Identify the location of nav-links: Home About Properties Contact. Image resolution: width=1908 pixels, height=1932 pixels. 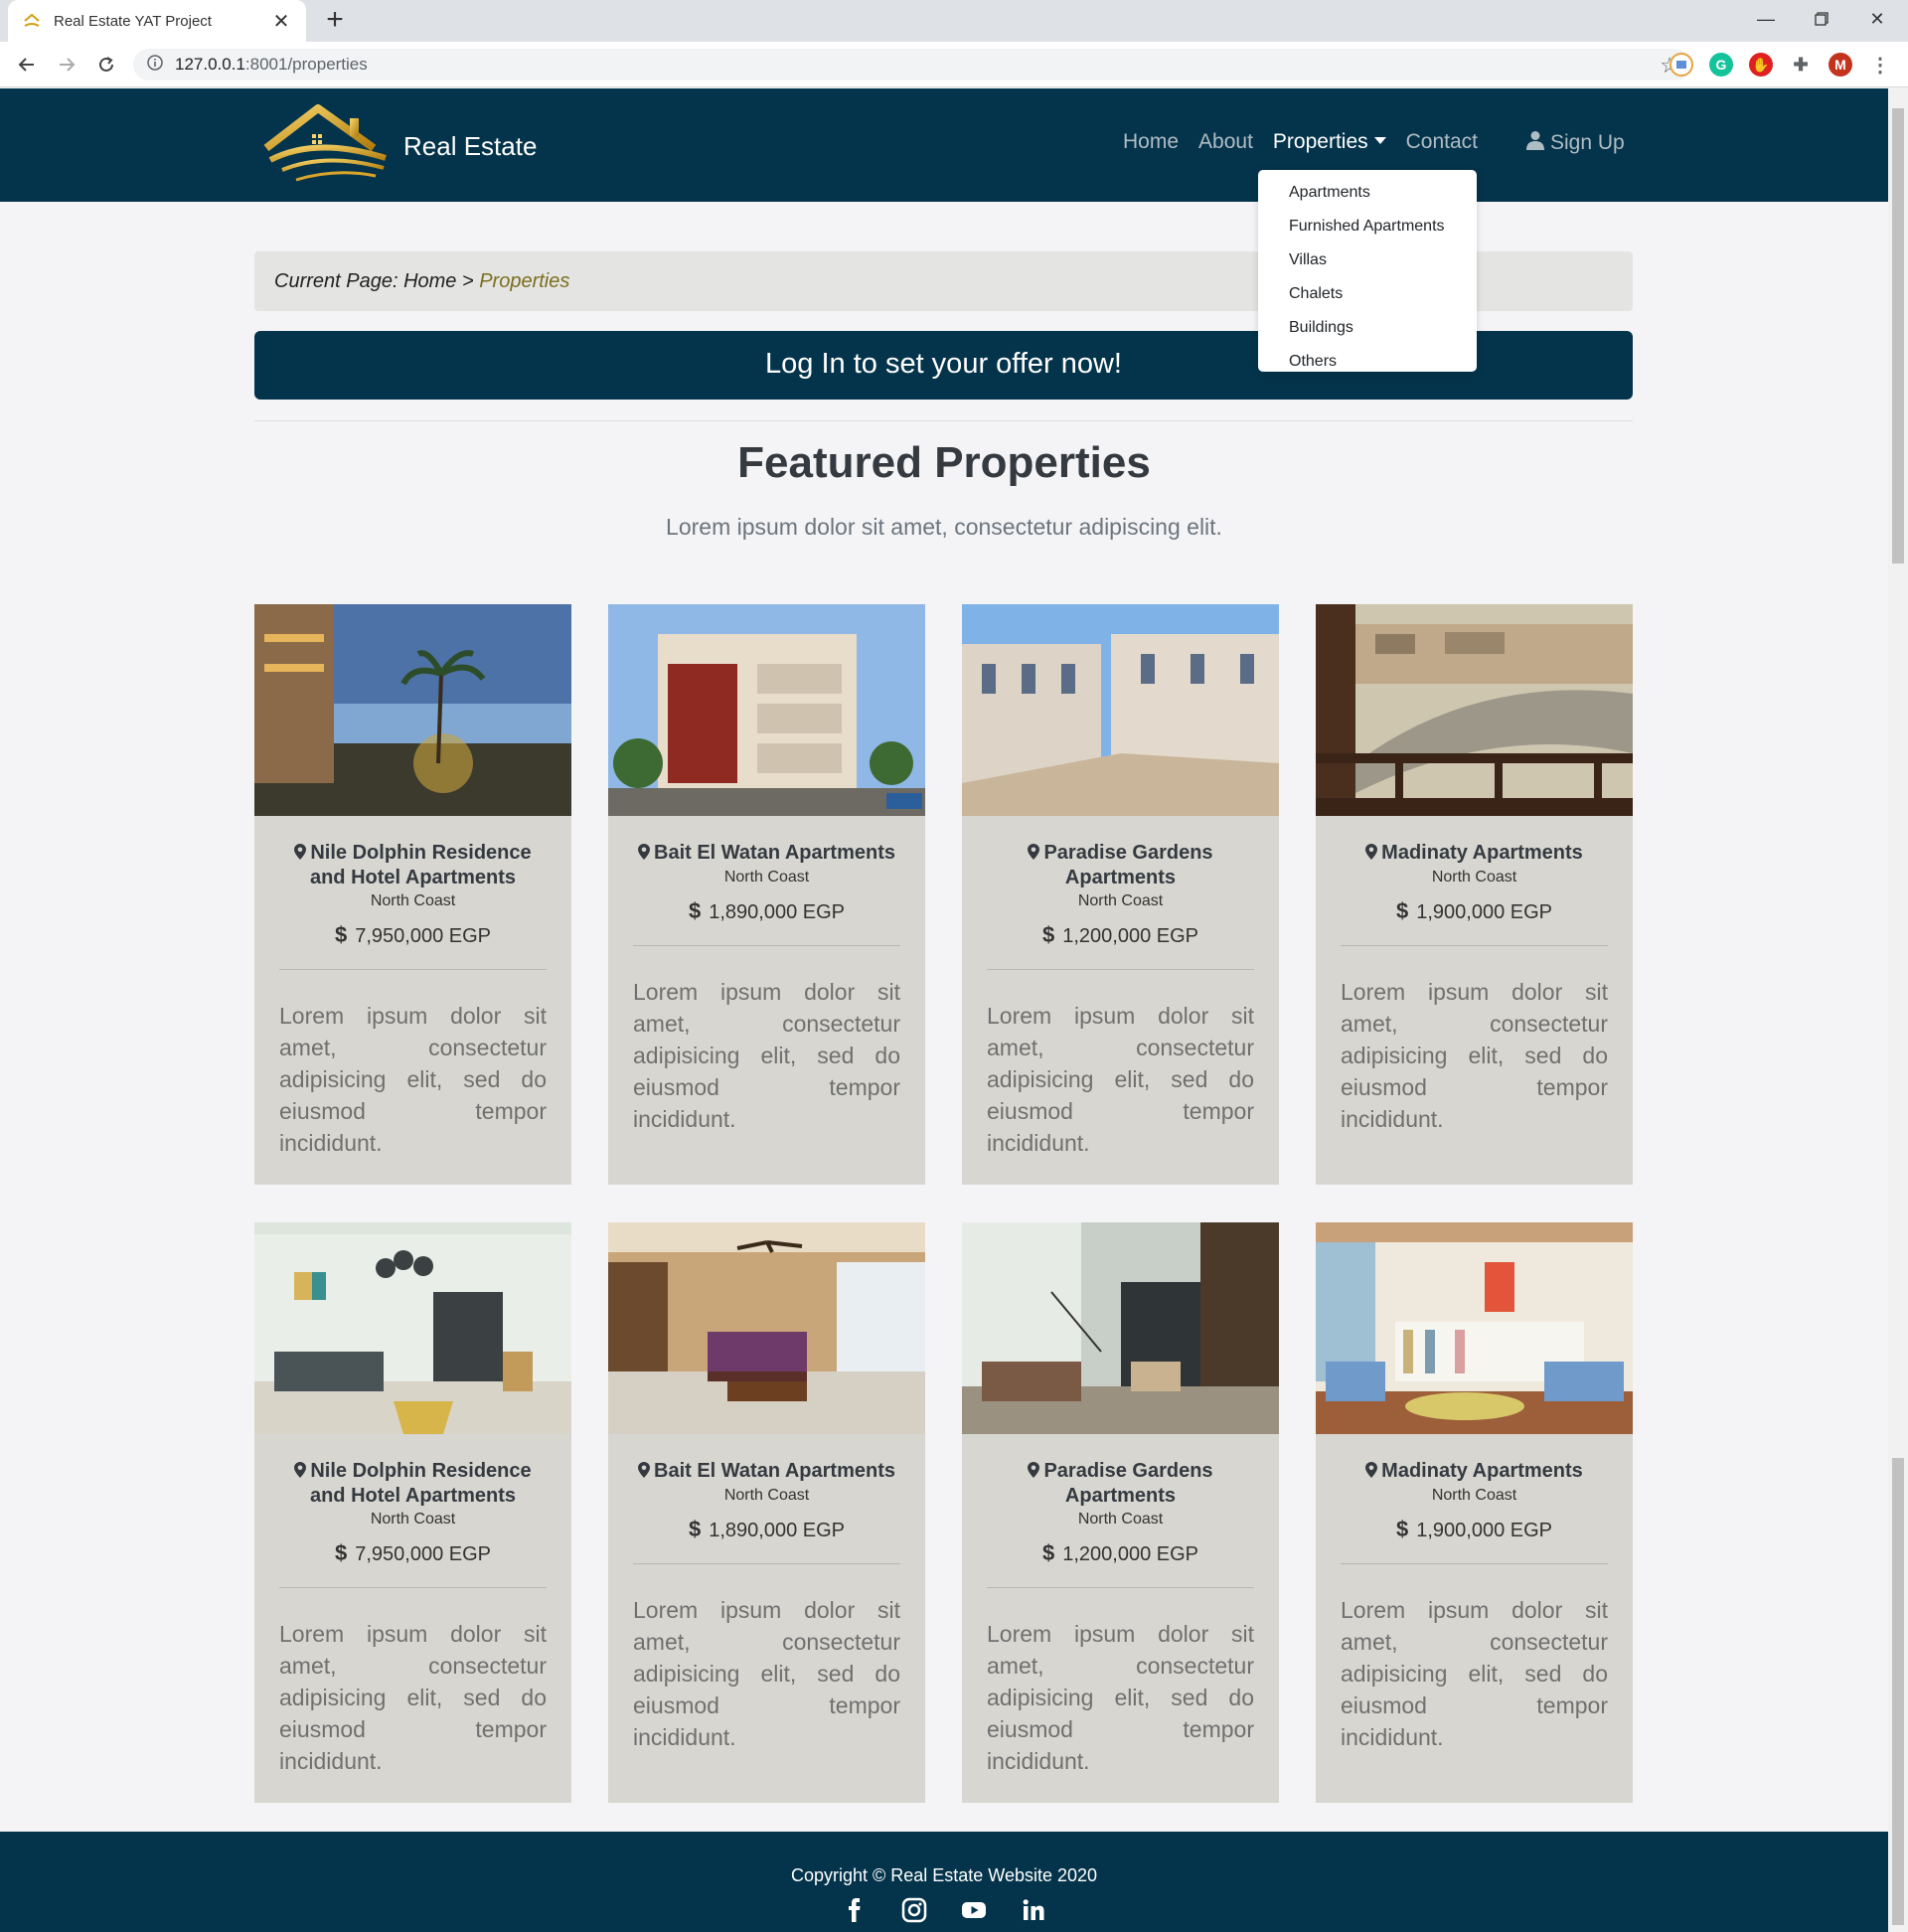
(1311, 142).